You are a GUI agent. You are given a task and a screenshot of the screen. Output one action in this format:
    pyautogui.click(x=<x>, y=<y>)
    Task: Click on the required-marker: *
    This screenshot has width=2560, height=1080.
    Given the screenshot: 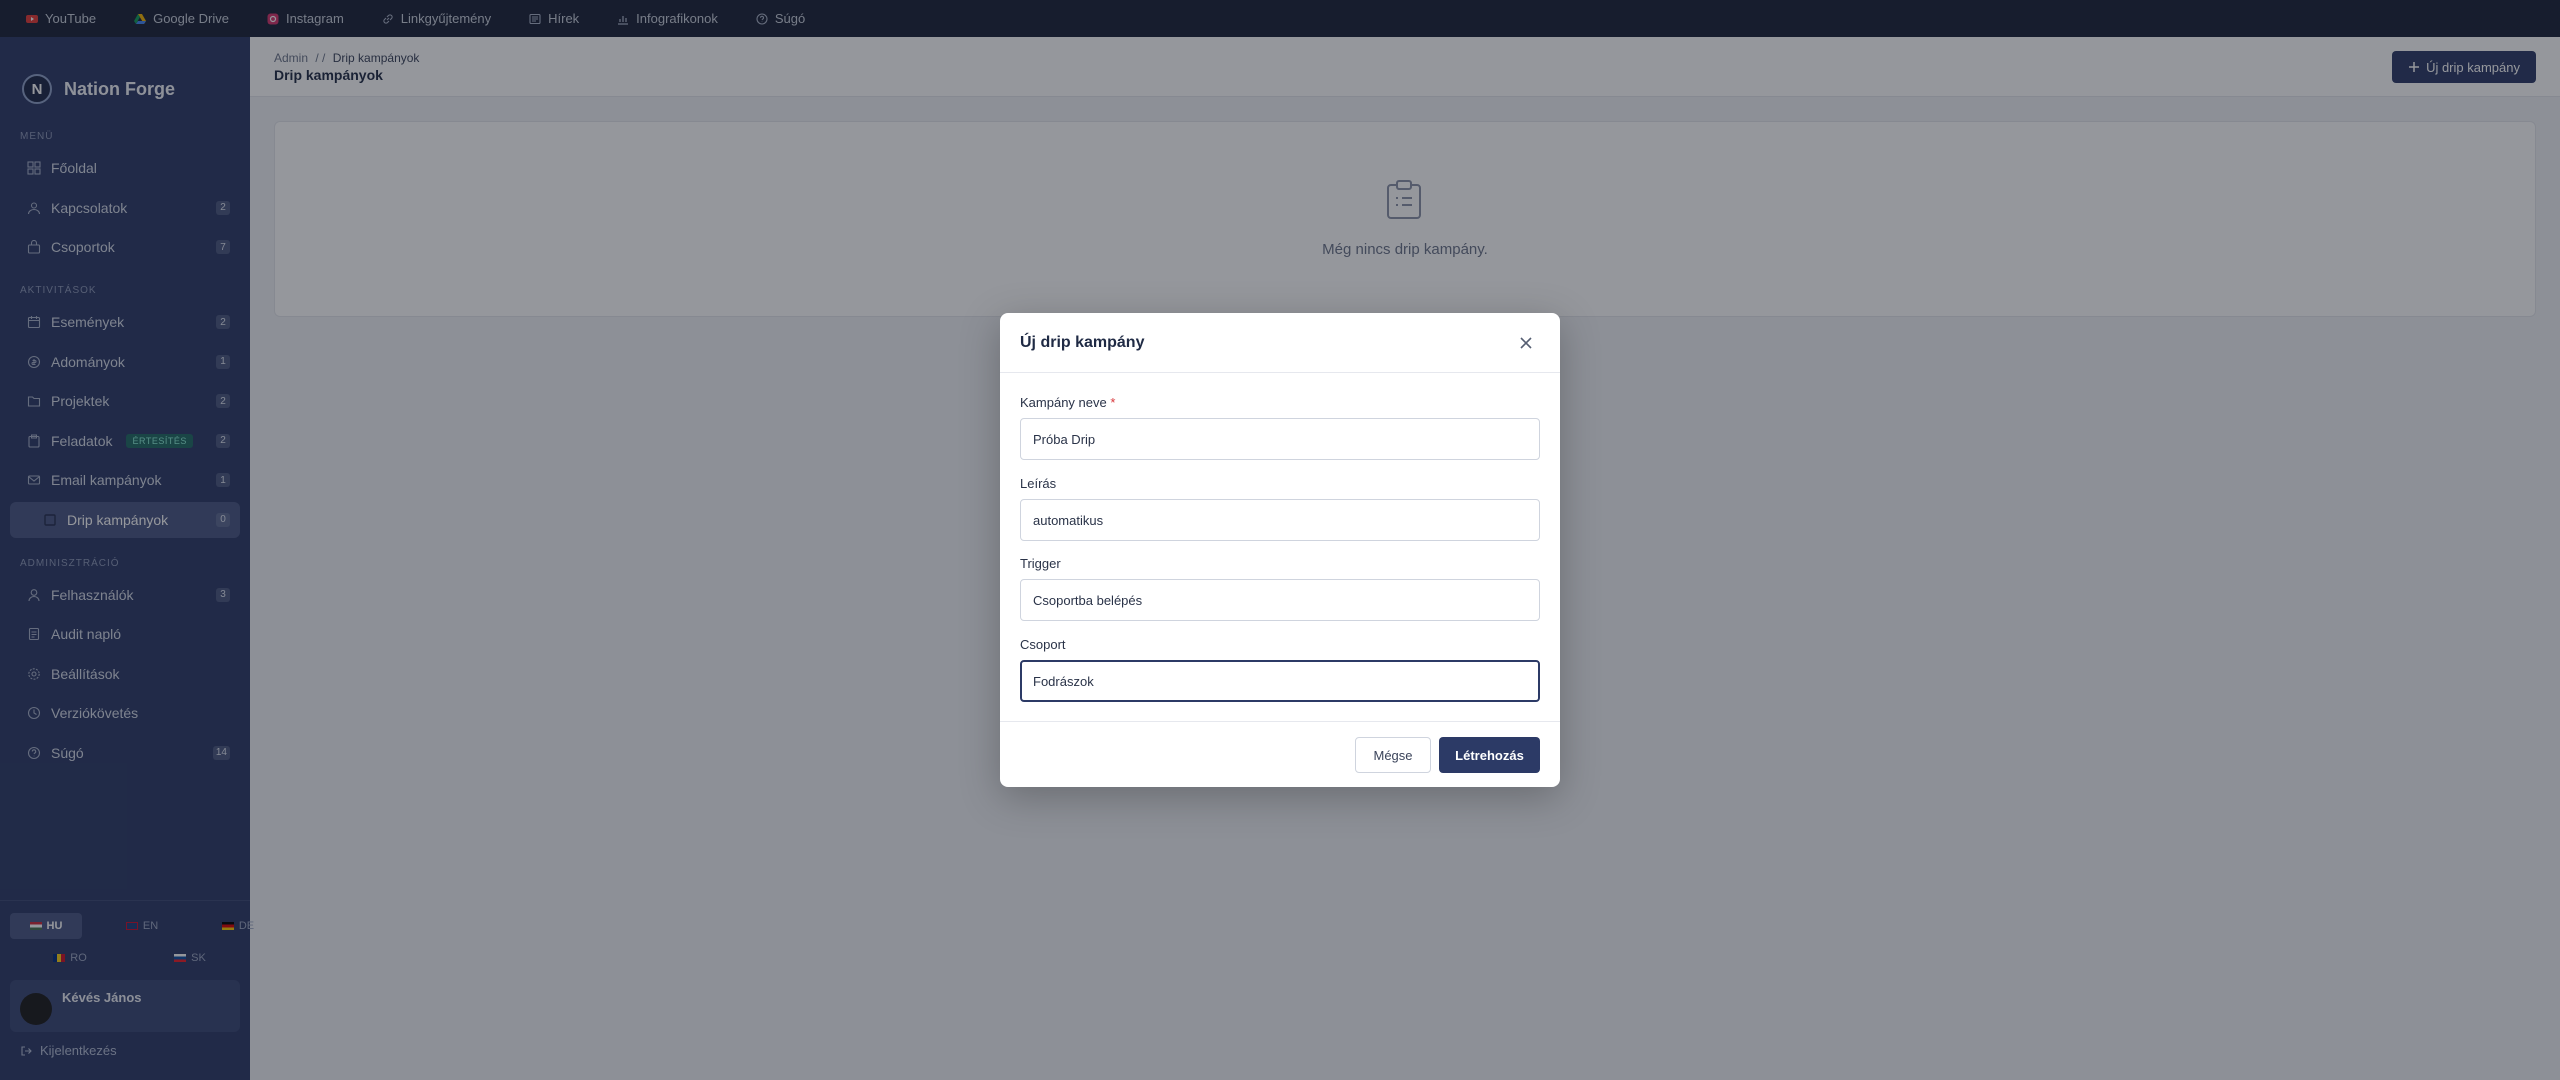 What is the action you would take?
    pyautogui.click(x=1113, y=402)
    